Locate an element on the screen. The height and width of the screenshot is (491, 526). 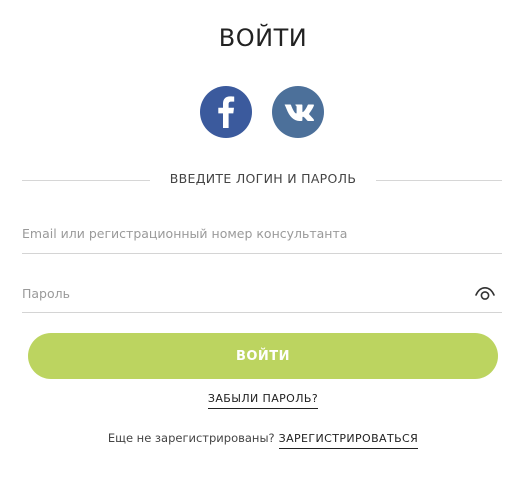
show-password-toggle is located at coordinates (485, 293).